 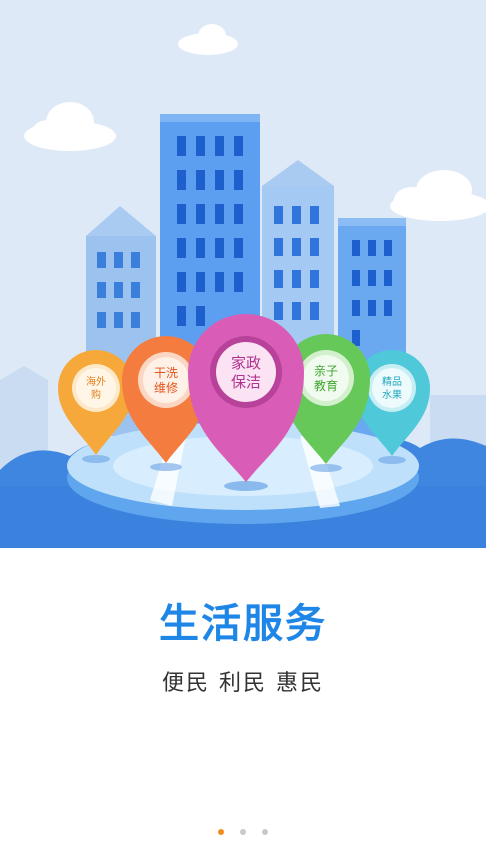 What do you see at coordinates (243, 624) in the screenshot?
I see `page-title: 生活服务` at bounding box center [243, 624].